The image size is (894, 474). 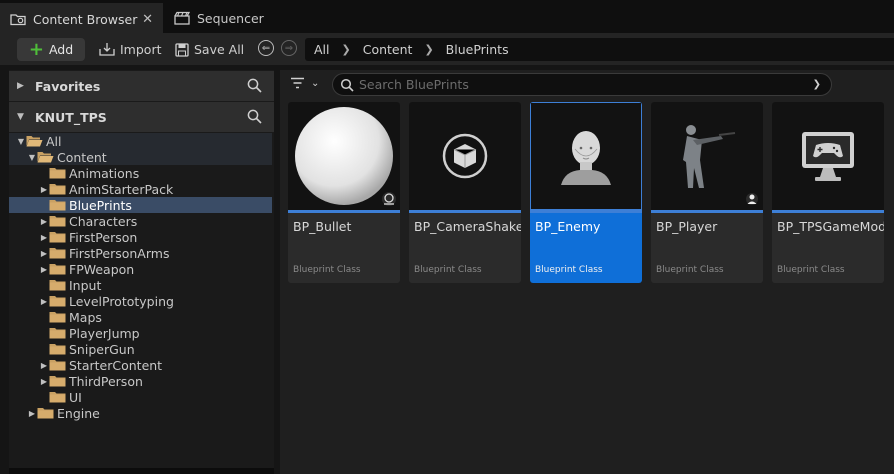 I want to click on asset-tile: BP_Enemy Blueprint Class, so click(x=586, y=192).